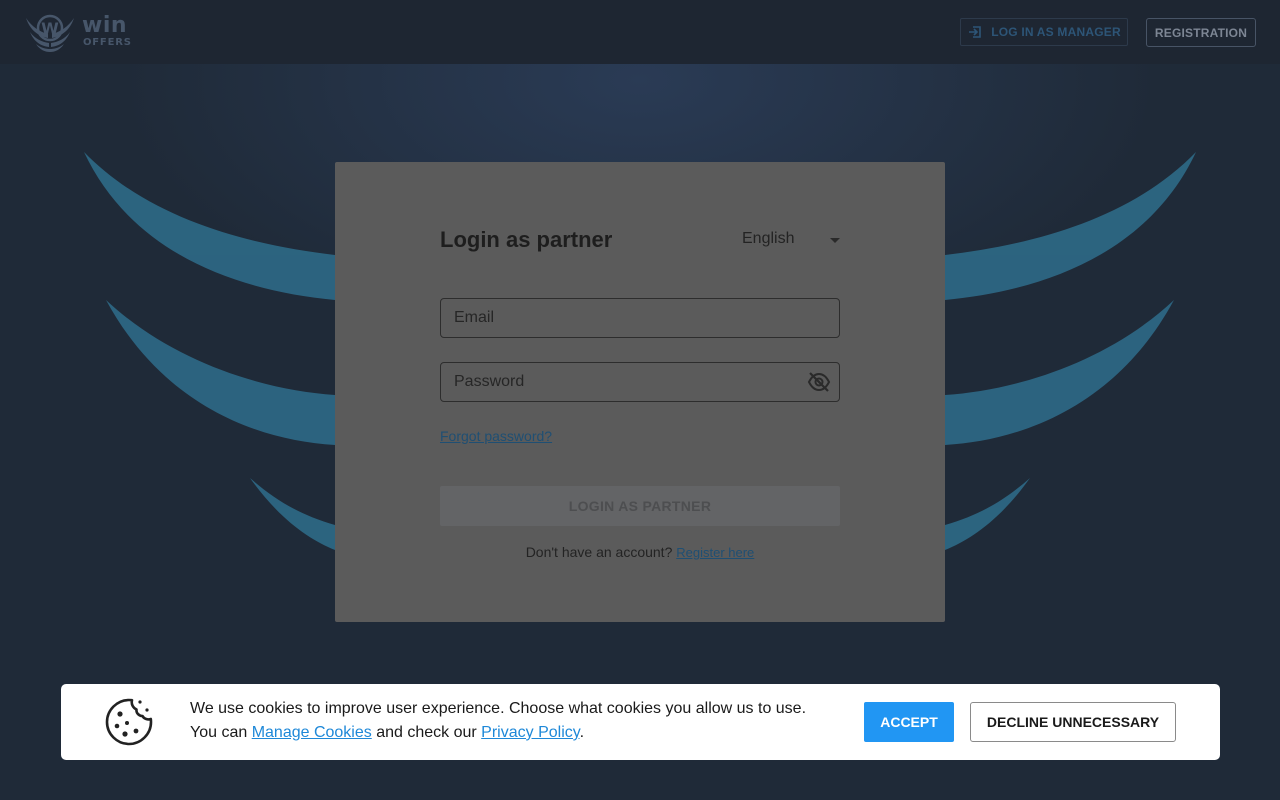 Image resolution: width=1280 pixels, height=800 pixels. I want to click on login-as-manager-label: LOG IN AS MANAGER, so click(1056, 32).